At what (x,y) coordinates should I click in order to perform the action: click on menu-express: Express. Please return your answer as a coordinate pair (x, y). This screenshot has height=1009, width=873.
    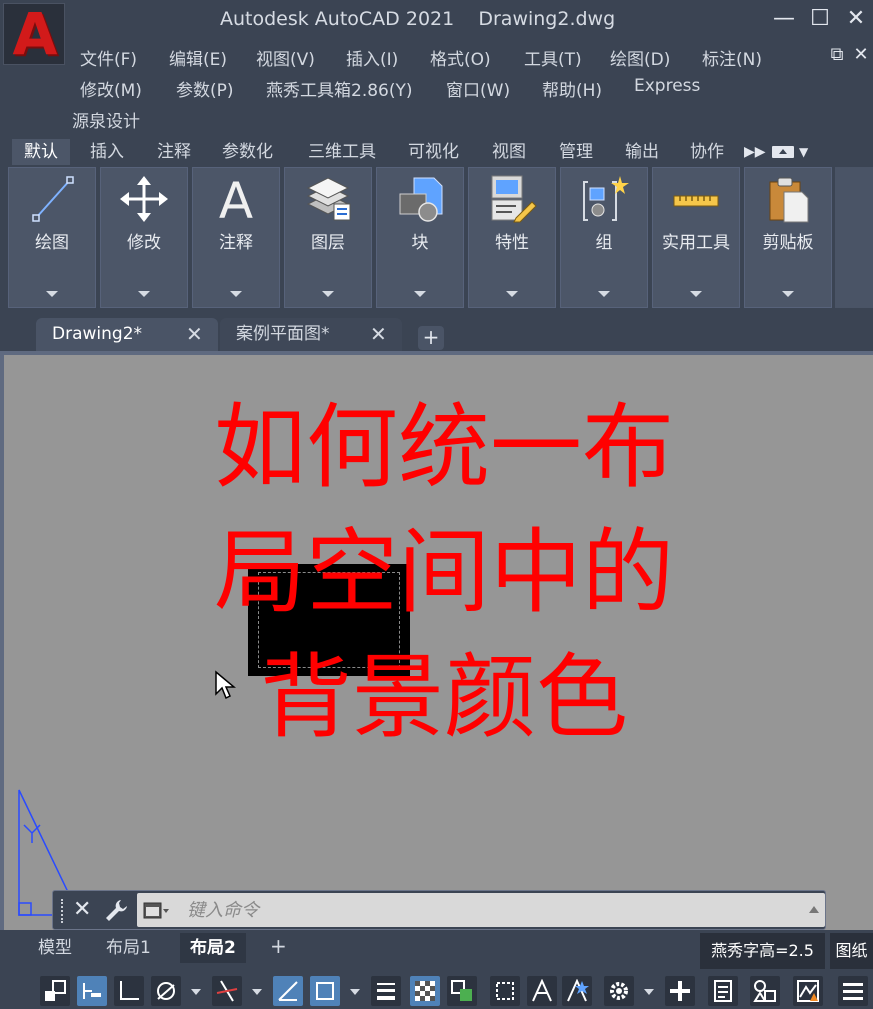
    Looking at the image, I should click on (667, 86).